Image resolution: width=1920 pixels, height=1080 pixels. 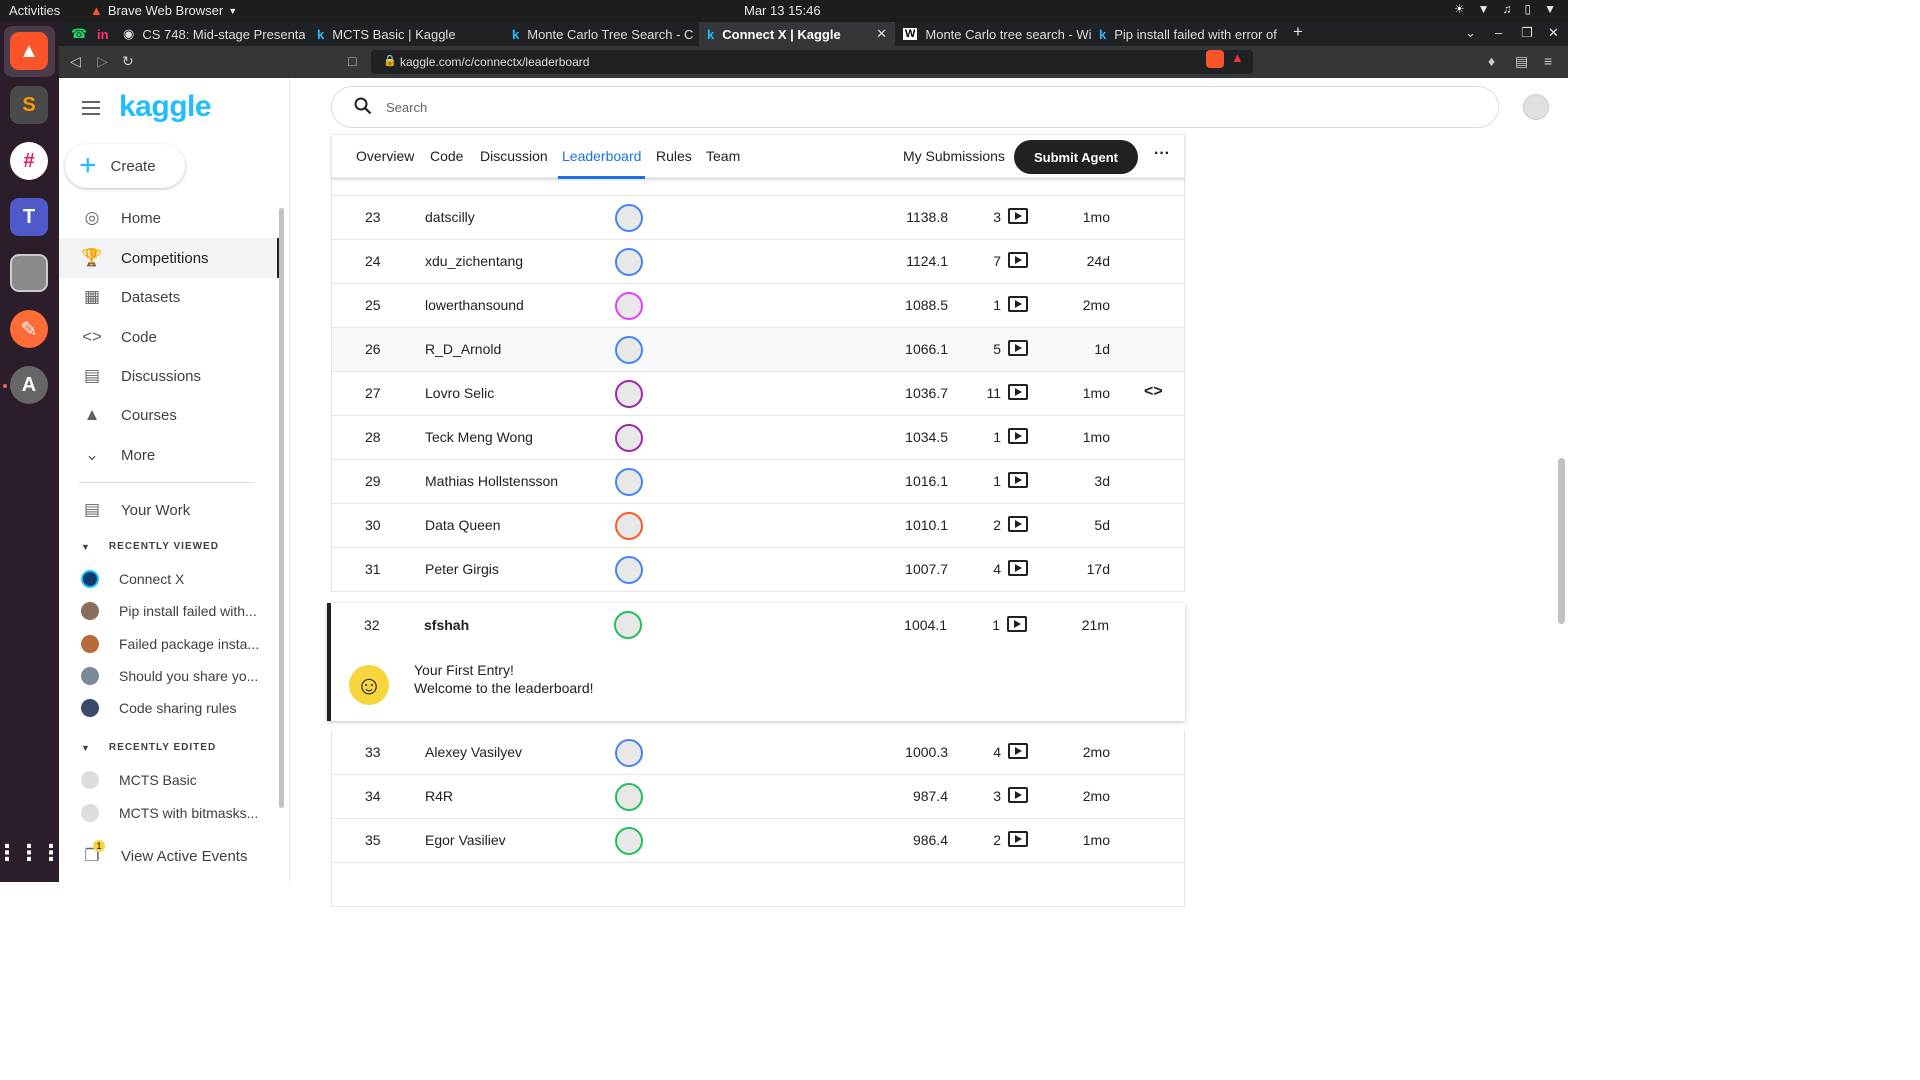 I want to click on table-row: 24 xdu_zichentang 1124.1 7 24d, so click(x=758, y=262).